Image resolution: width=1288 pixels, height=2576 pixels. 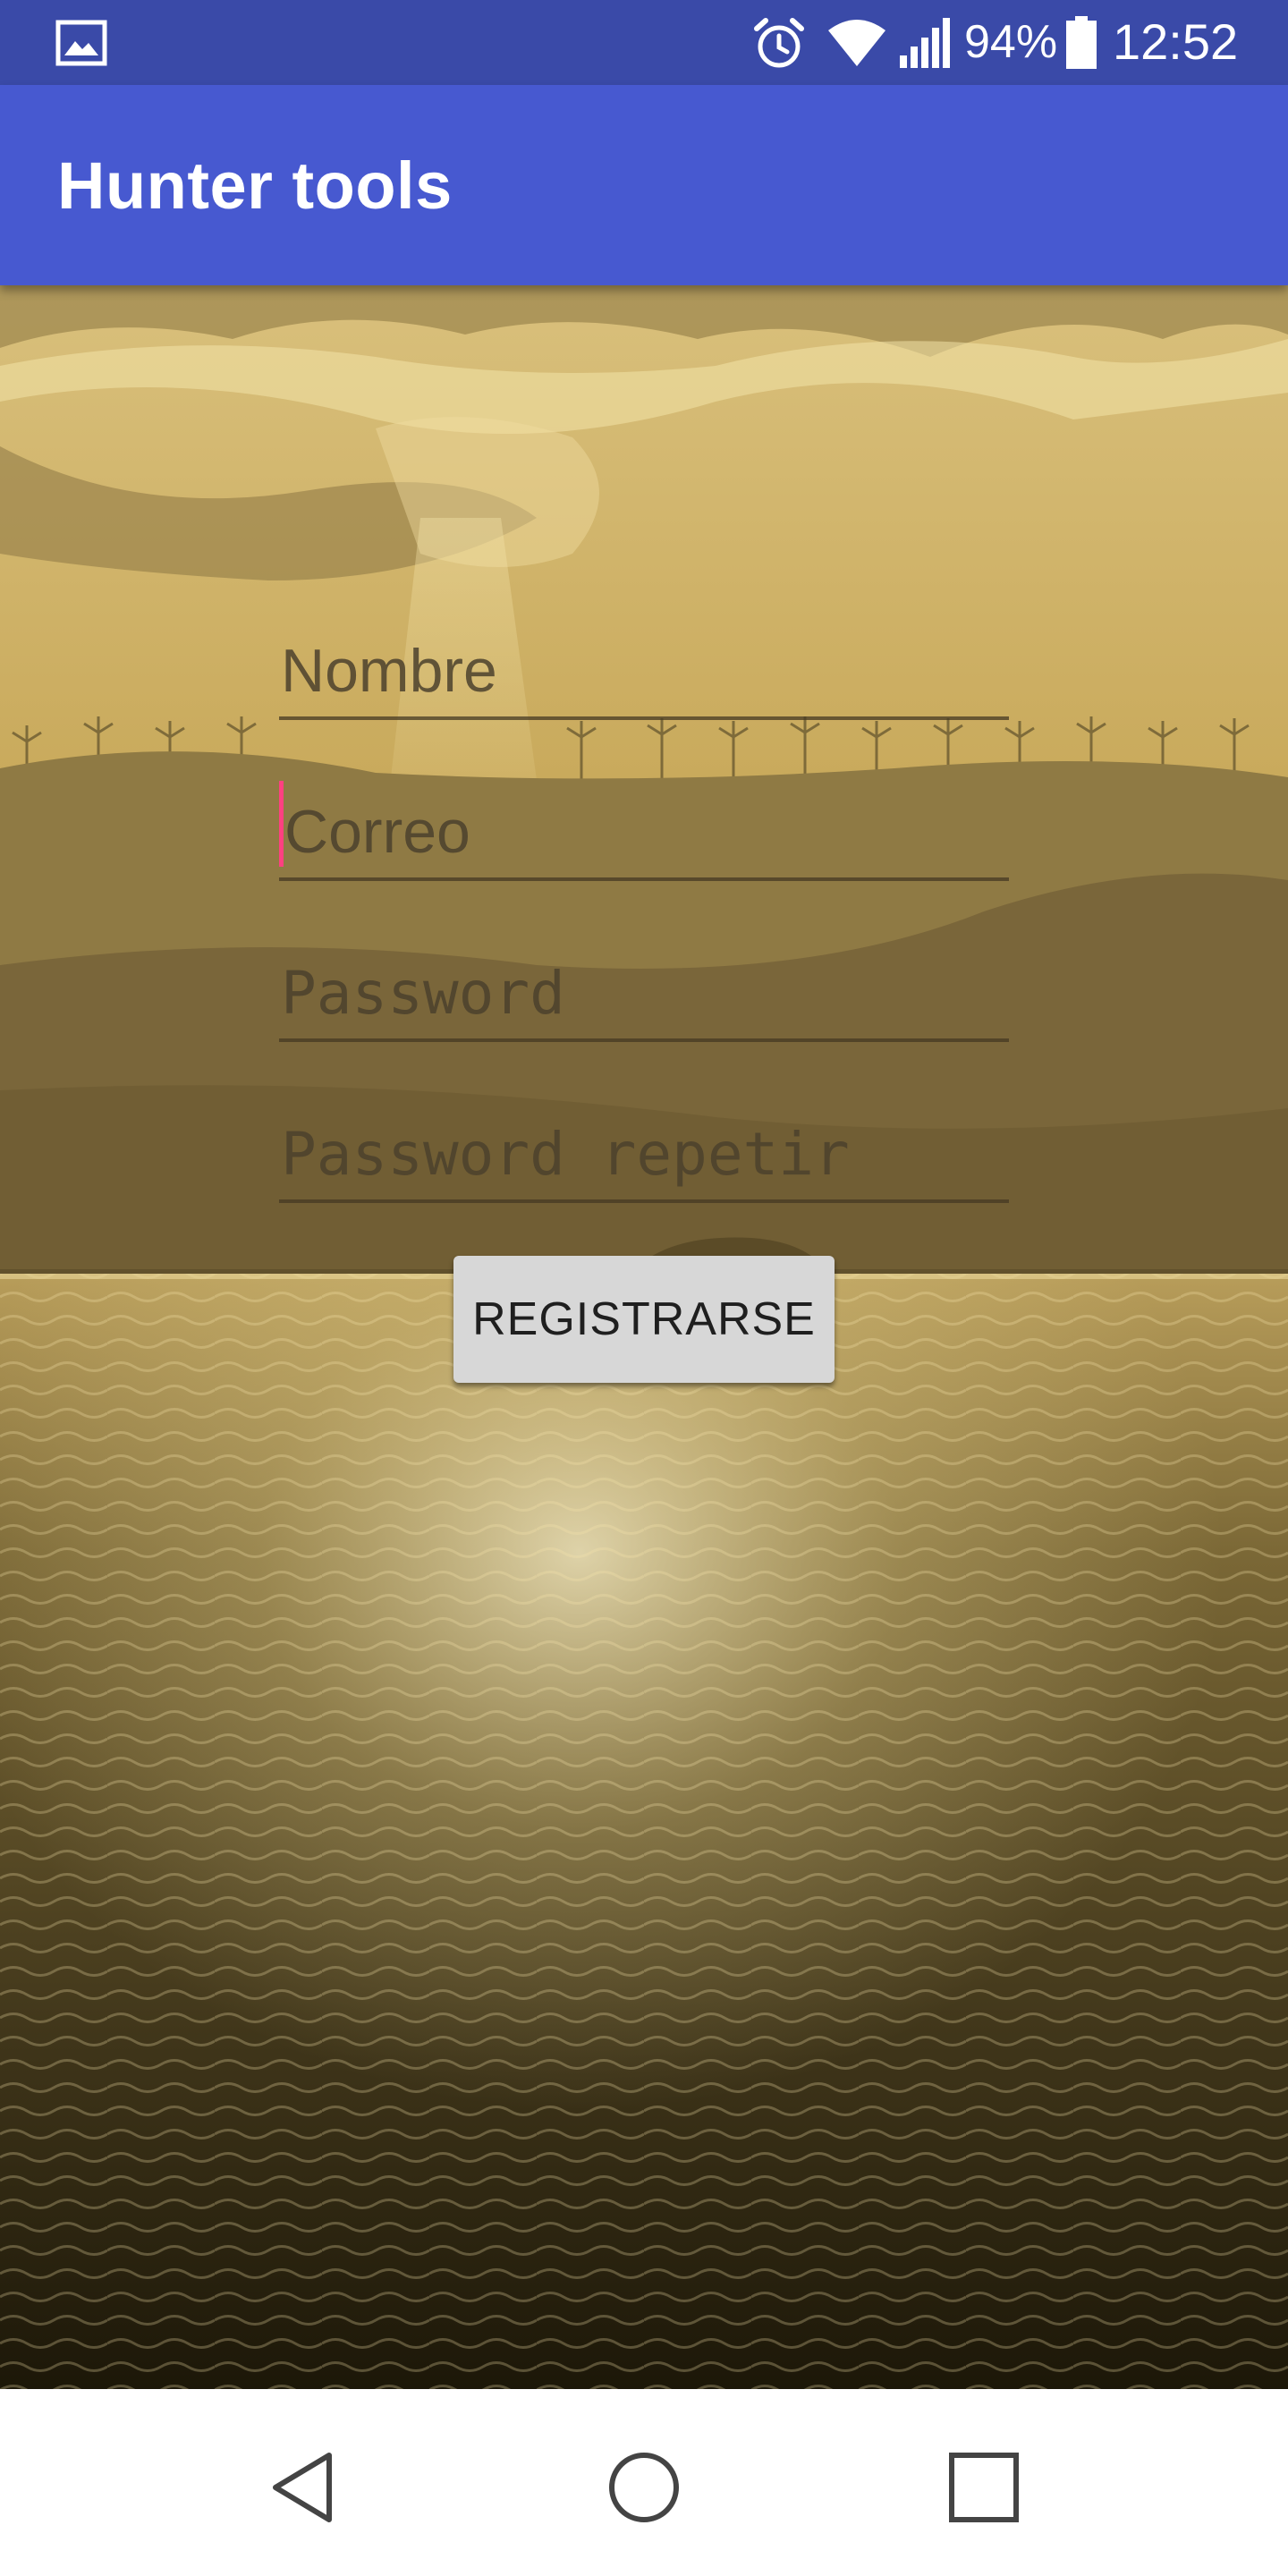 What do you see at coordinates (255, 185) in the screenshot?
I see `app-title: Hunter tools` at bounding box center [255, 185].